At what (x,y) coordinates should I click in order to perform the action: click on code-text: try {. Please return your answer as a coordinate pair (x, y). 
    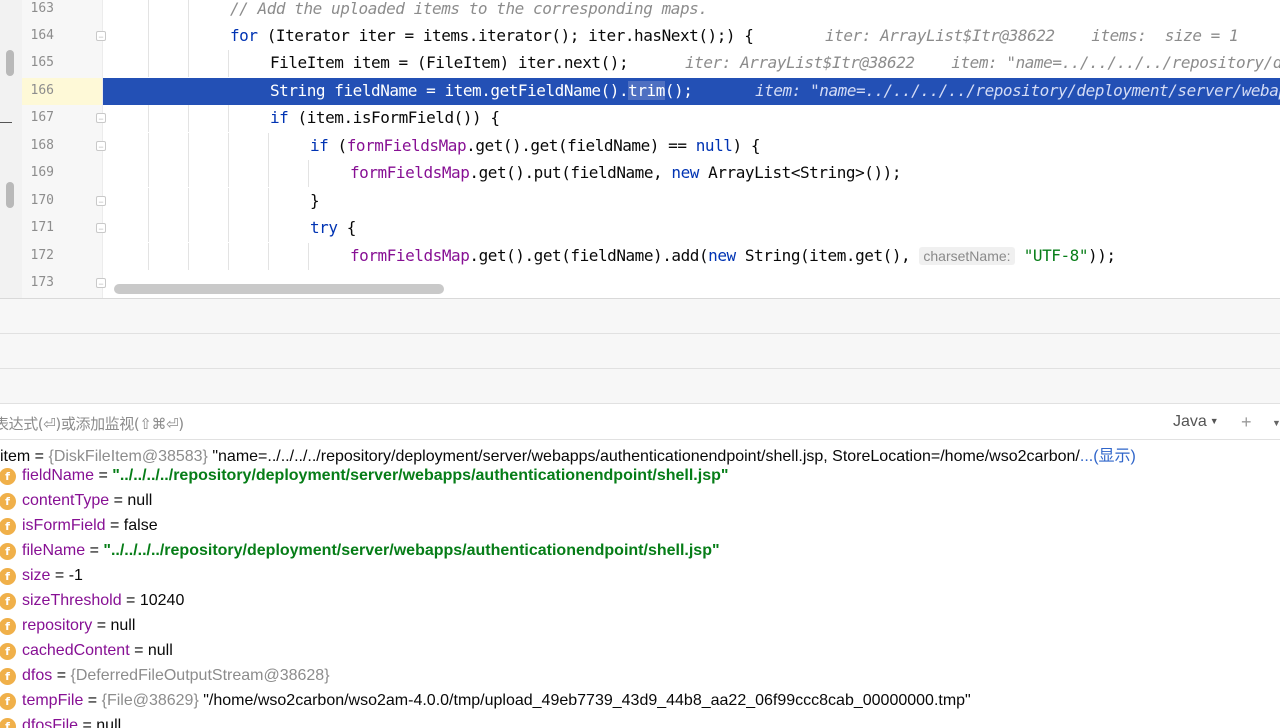
    Looking at the image, I should click on (333, 227).